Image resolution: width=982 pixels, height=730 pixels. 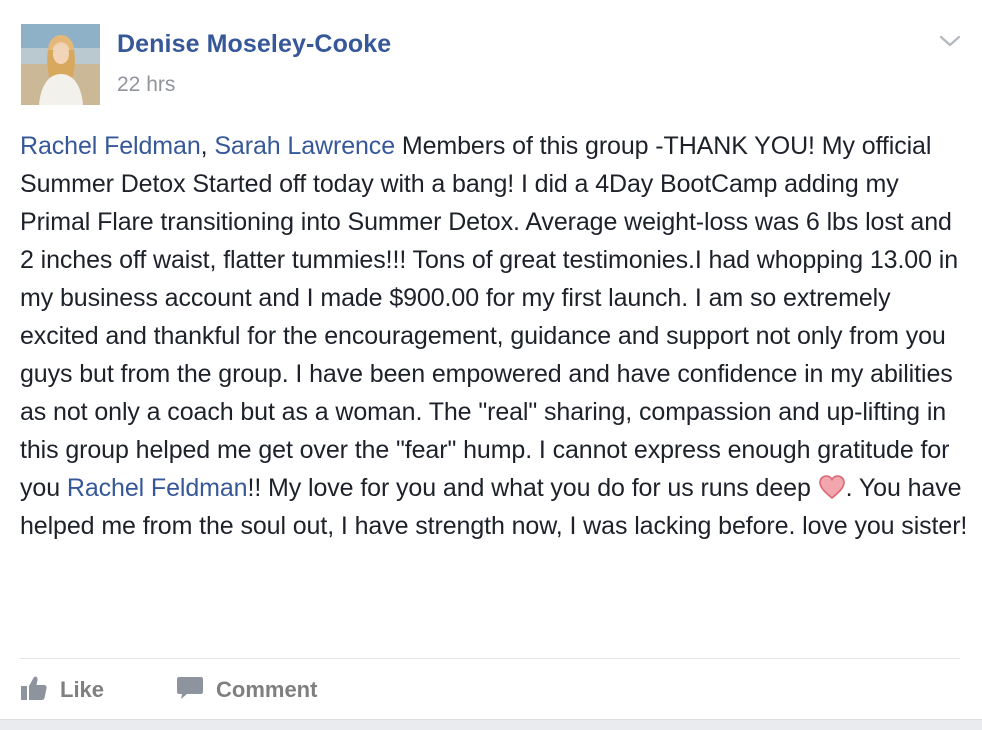 I want to click on thumbs-up-icon, so click(x=34, y=690).